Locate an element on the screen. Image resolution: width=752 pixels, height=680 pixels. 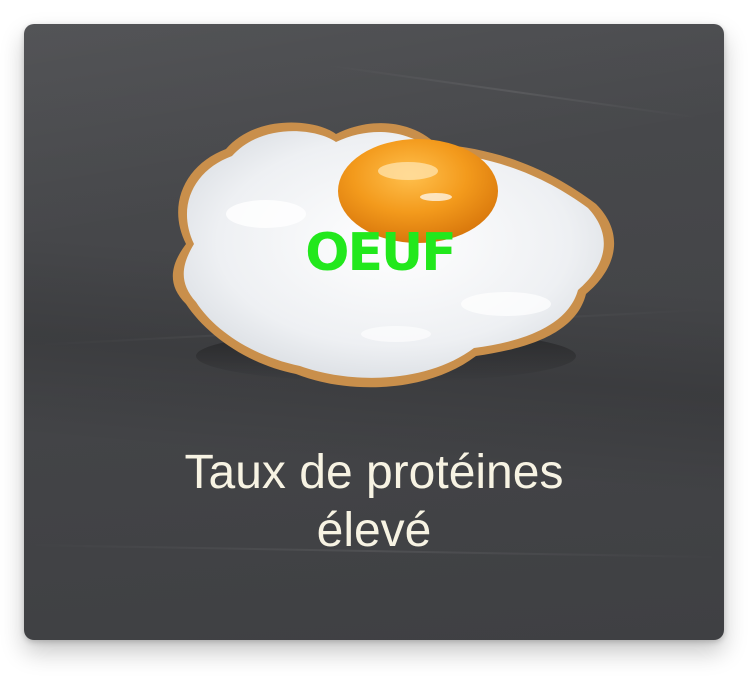
caption-line: Taux de protéines is located at coordinates (374, 472).